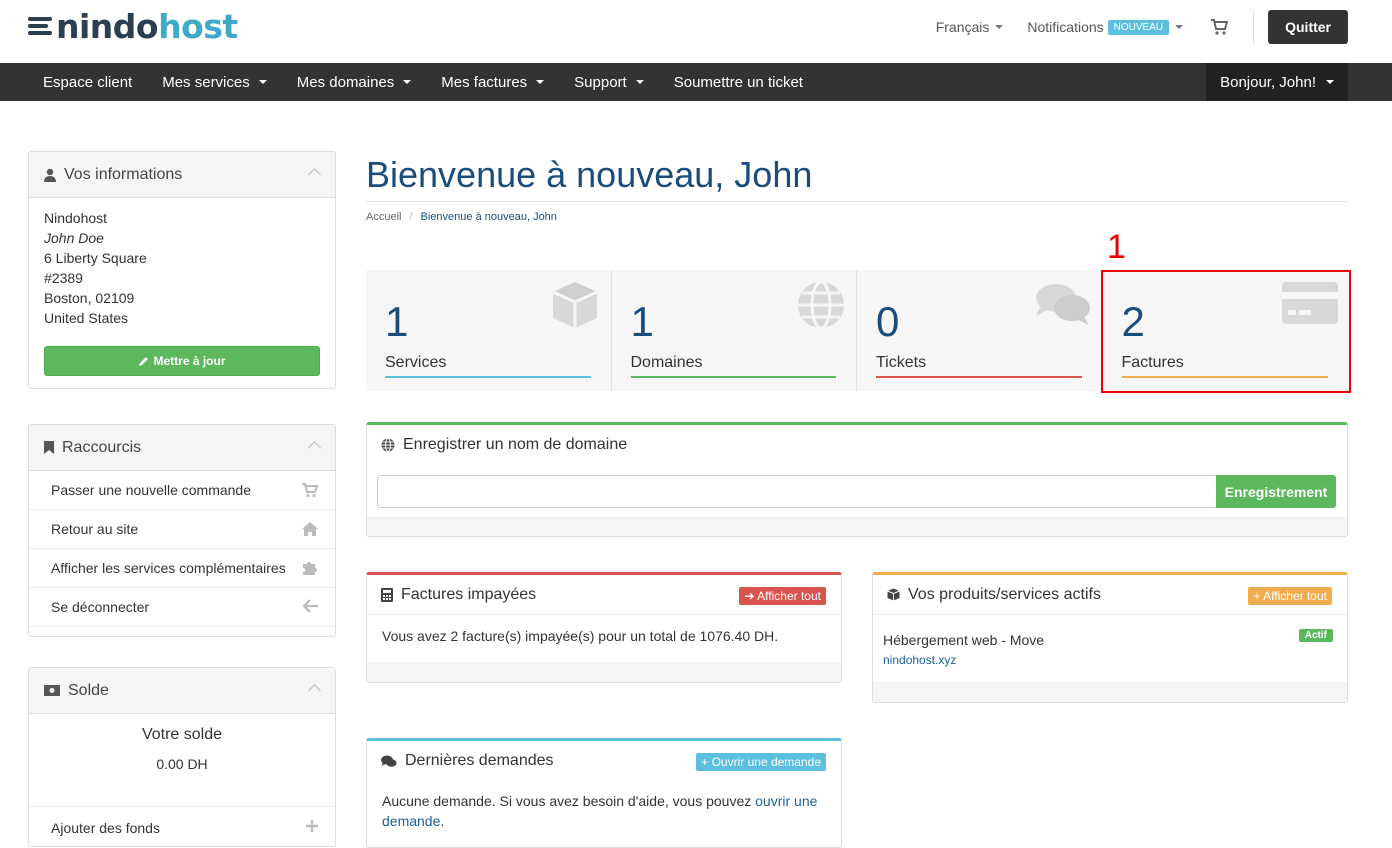  I want to click on breadcrumb-home: Accueil, so click(383, 217).